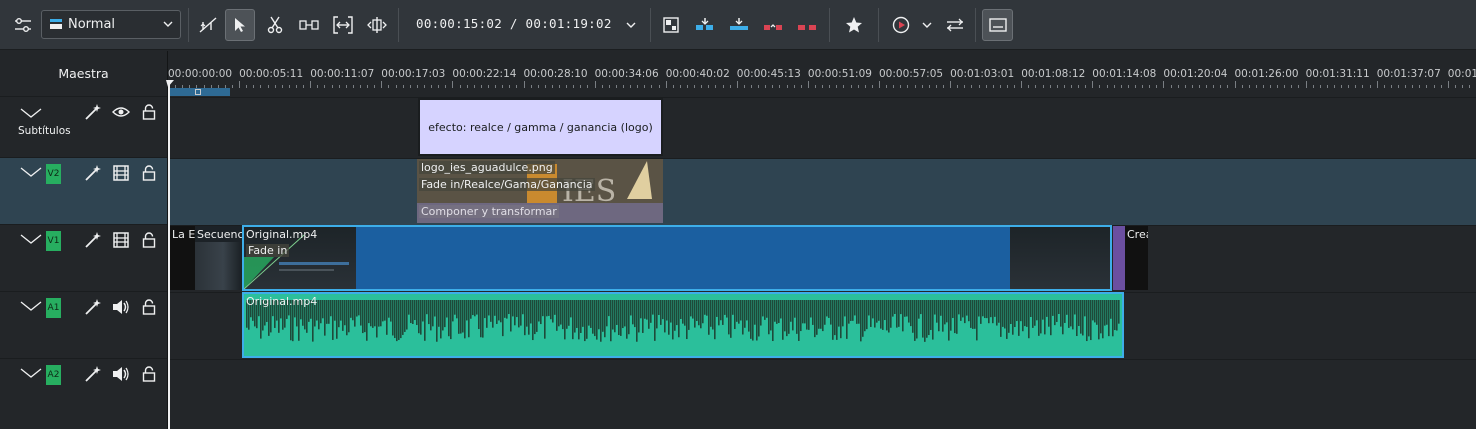 This screenshot has width=1476, height=429. Describe the element at coordinates (343, 25) in the screenshot. I see `ripple-icon` at that location.